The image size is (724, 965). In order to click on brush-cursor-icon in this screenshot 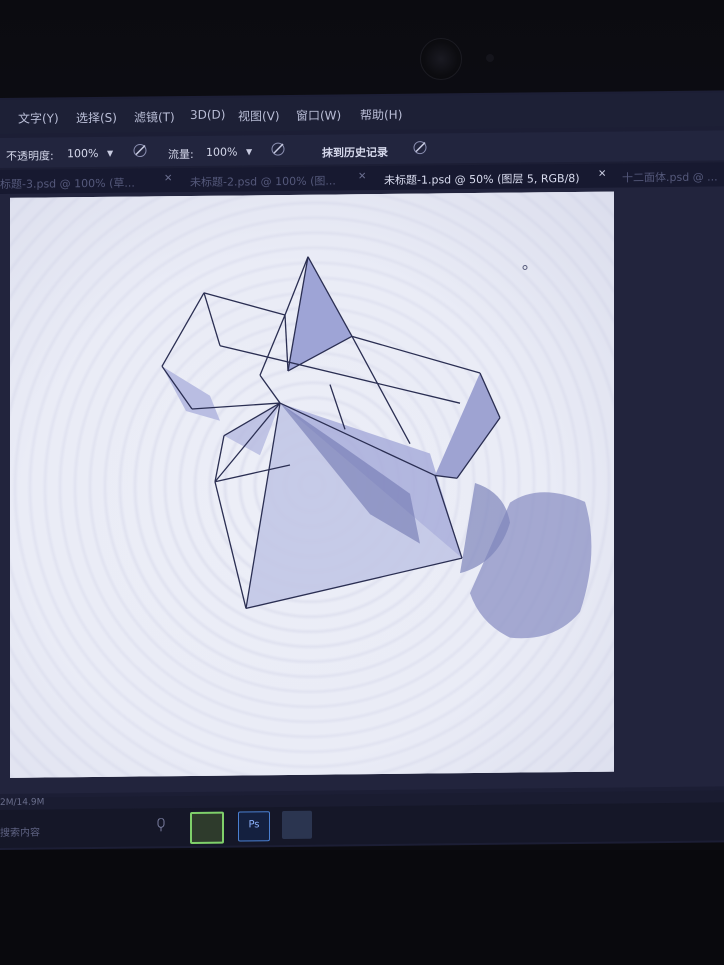, I will do `click(525, 268)`.